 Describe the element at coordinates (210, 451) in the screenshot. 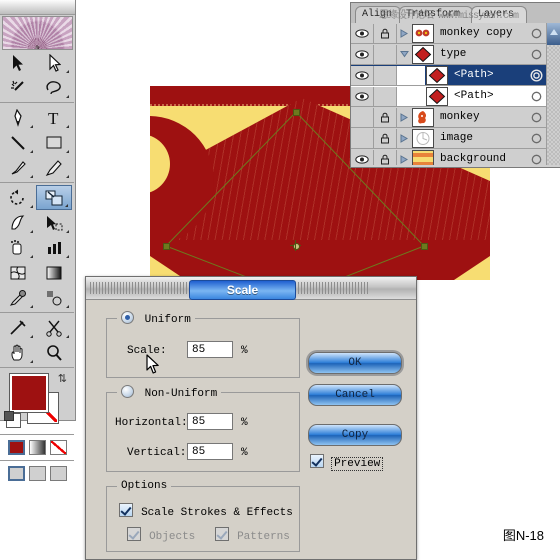

I see `vertical-input: 85` at that location.